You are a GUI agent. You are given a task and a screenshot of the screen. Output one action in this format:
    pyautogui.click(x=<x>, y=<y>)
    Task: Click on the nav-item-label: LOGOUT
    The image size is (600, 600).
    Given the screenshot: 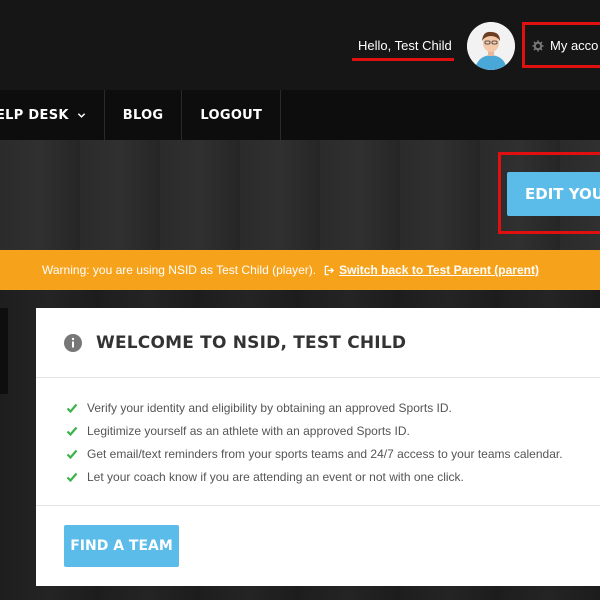 What is the action you would take?
    pyautogui.click(x=231, y=115)
    